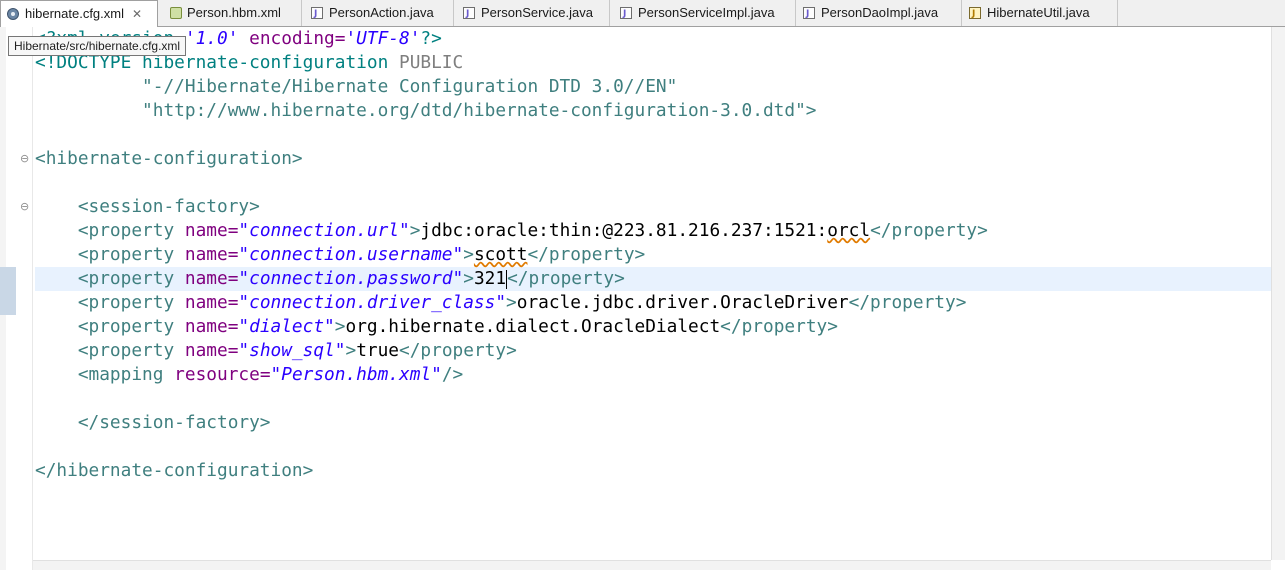  Describe the element at coordinates (624, 230) in the screenshot. I see `code-token: jdbc:oracle:thin:@223.81.216.237:1521:` at that location.